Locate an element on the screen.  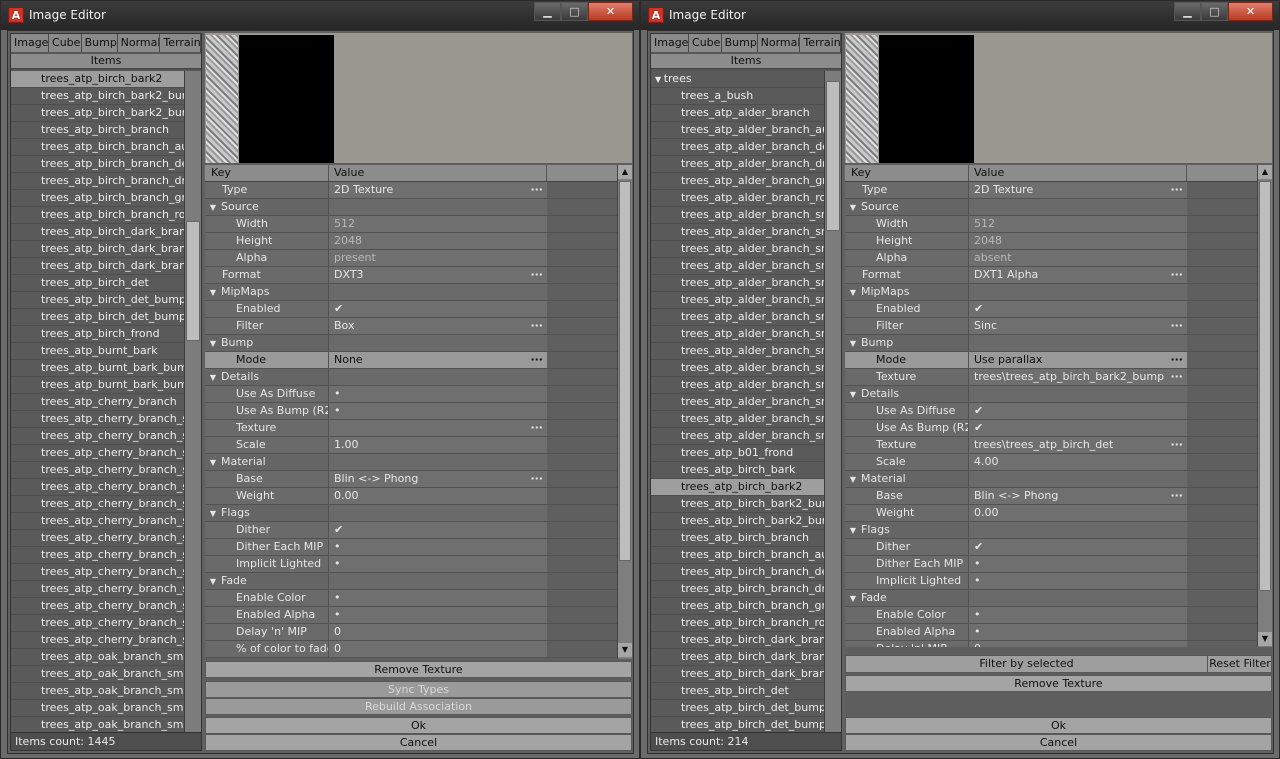
properties-scrollbar: ▲ ▼ is located at coordinates (624, 412).